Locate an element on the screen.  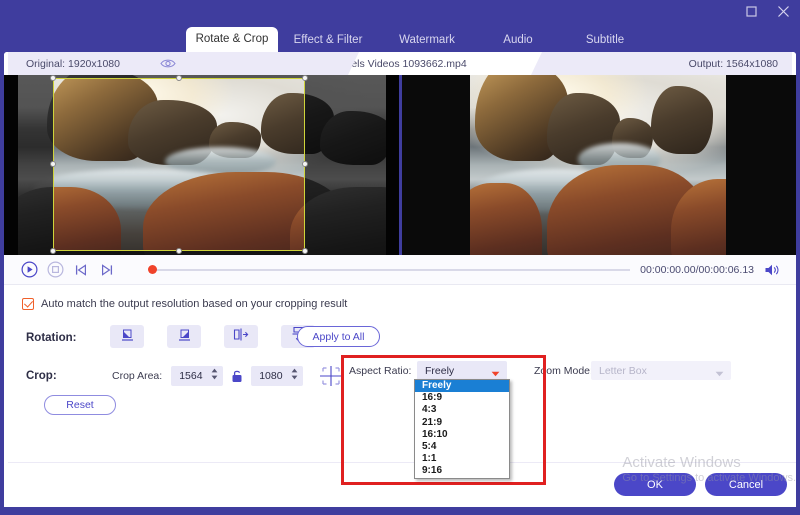
ok-button: OK is located at coordinates (655, 484).